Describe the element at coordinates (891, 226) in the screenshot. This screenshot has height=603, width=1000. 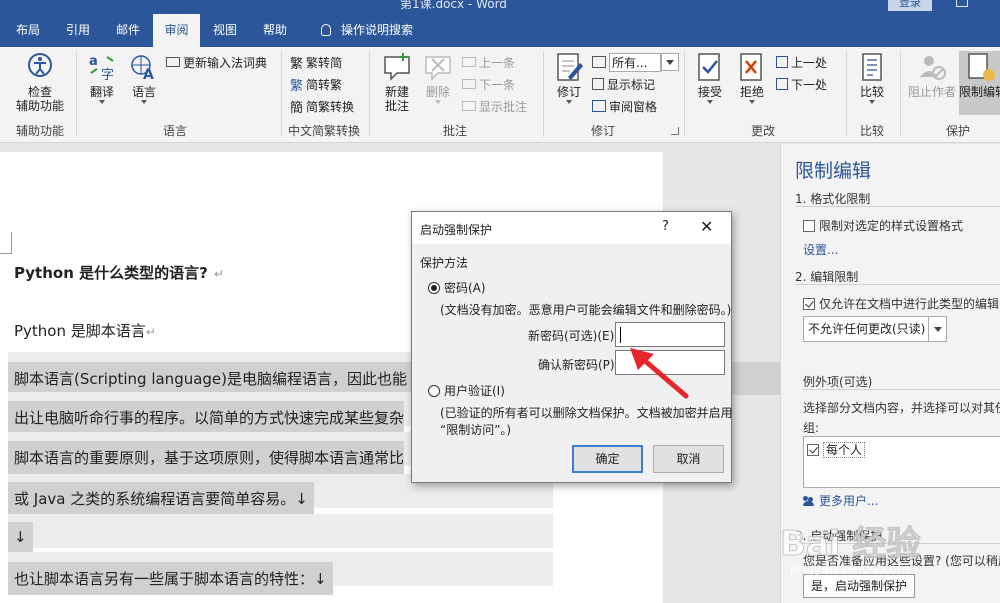
I see `format-limit-label: 限制对选定的样式设置格式` at that location.